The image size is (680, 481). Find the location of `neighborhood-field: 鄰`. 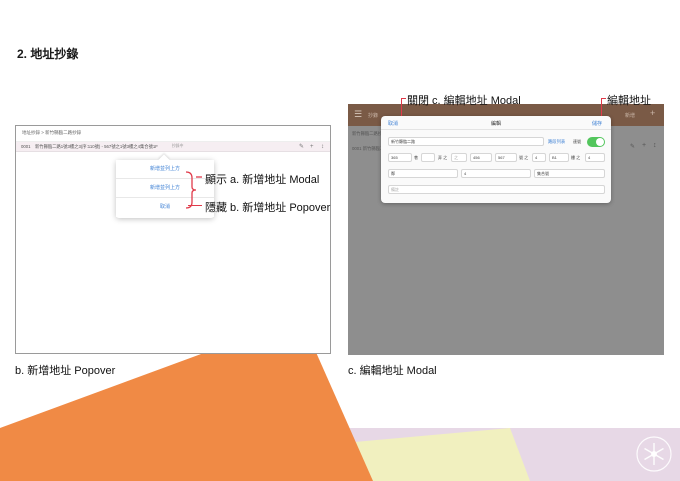

neighborhood-field: 鄰 is located at coordinates (423, 173).